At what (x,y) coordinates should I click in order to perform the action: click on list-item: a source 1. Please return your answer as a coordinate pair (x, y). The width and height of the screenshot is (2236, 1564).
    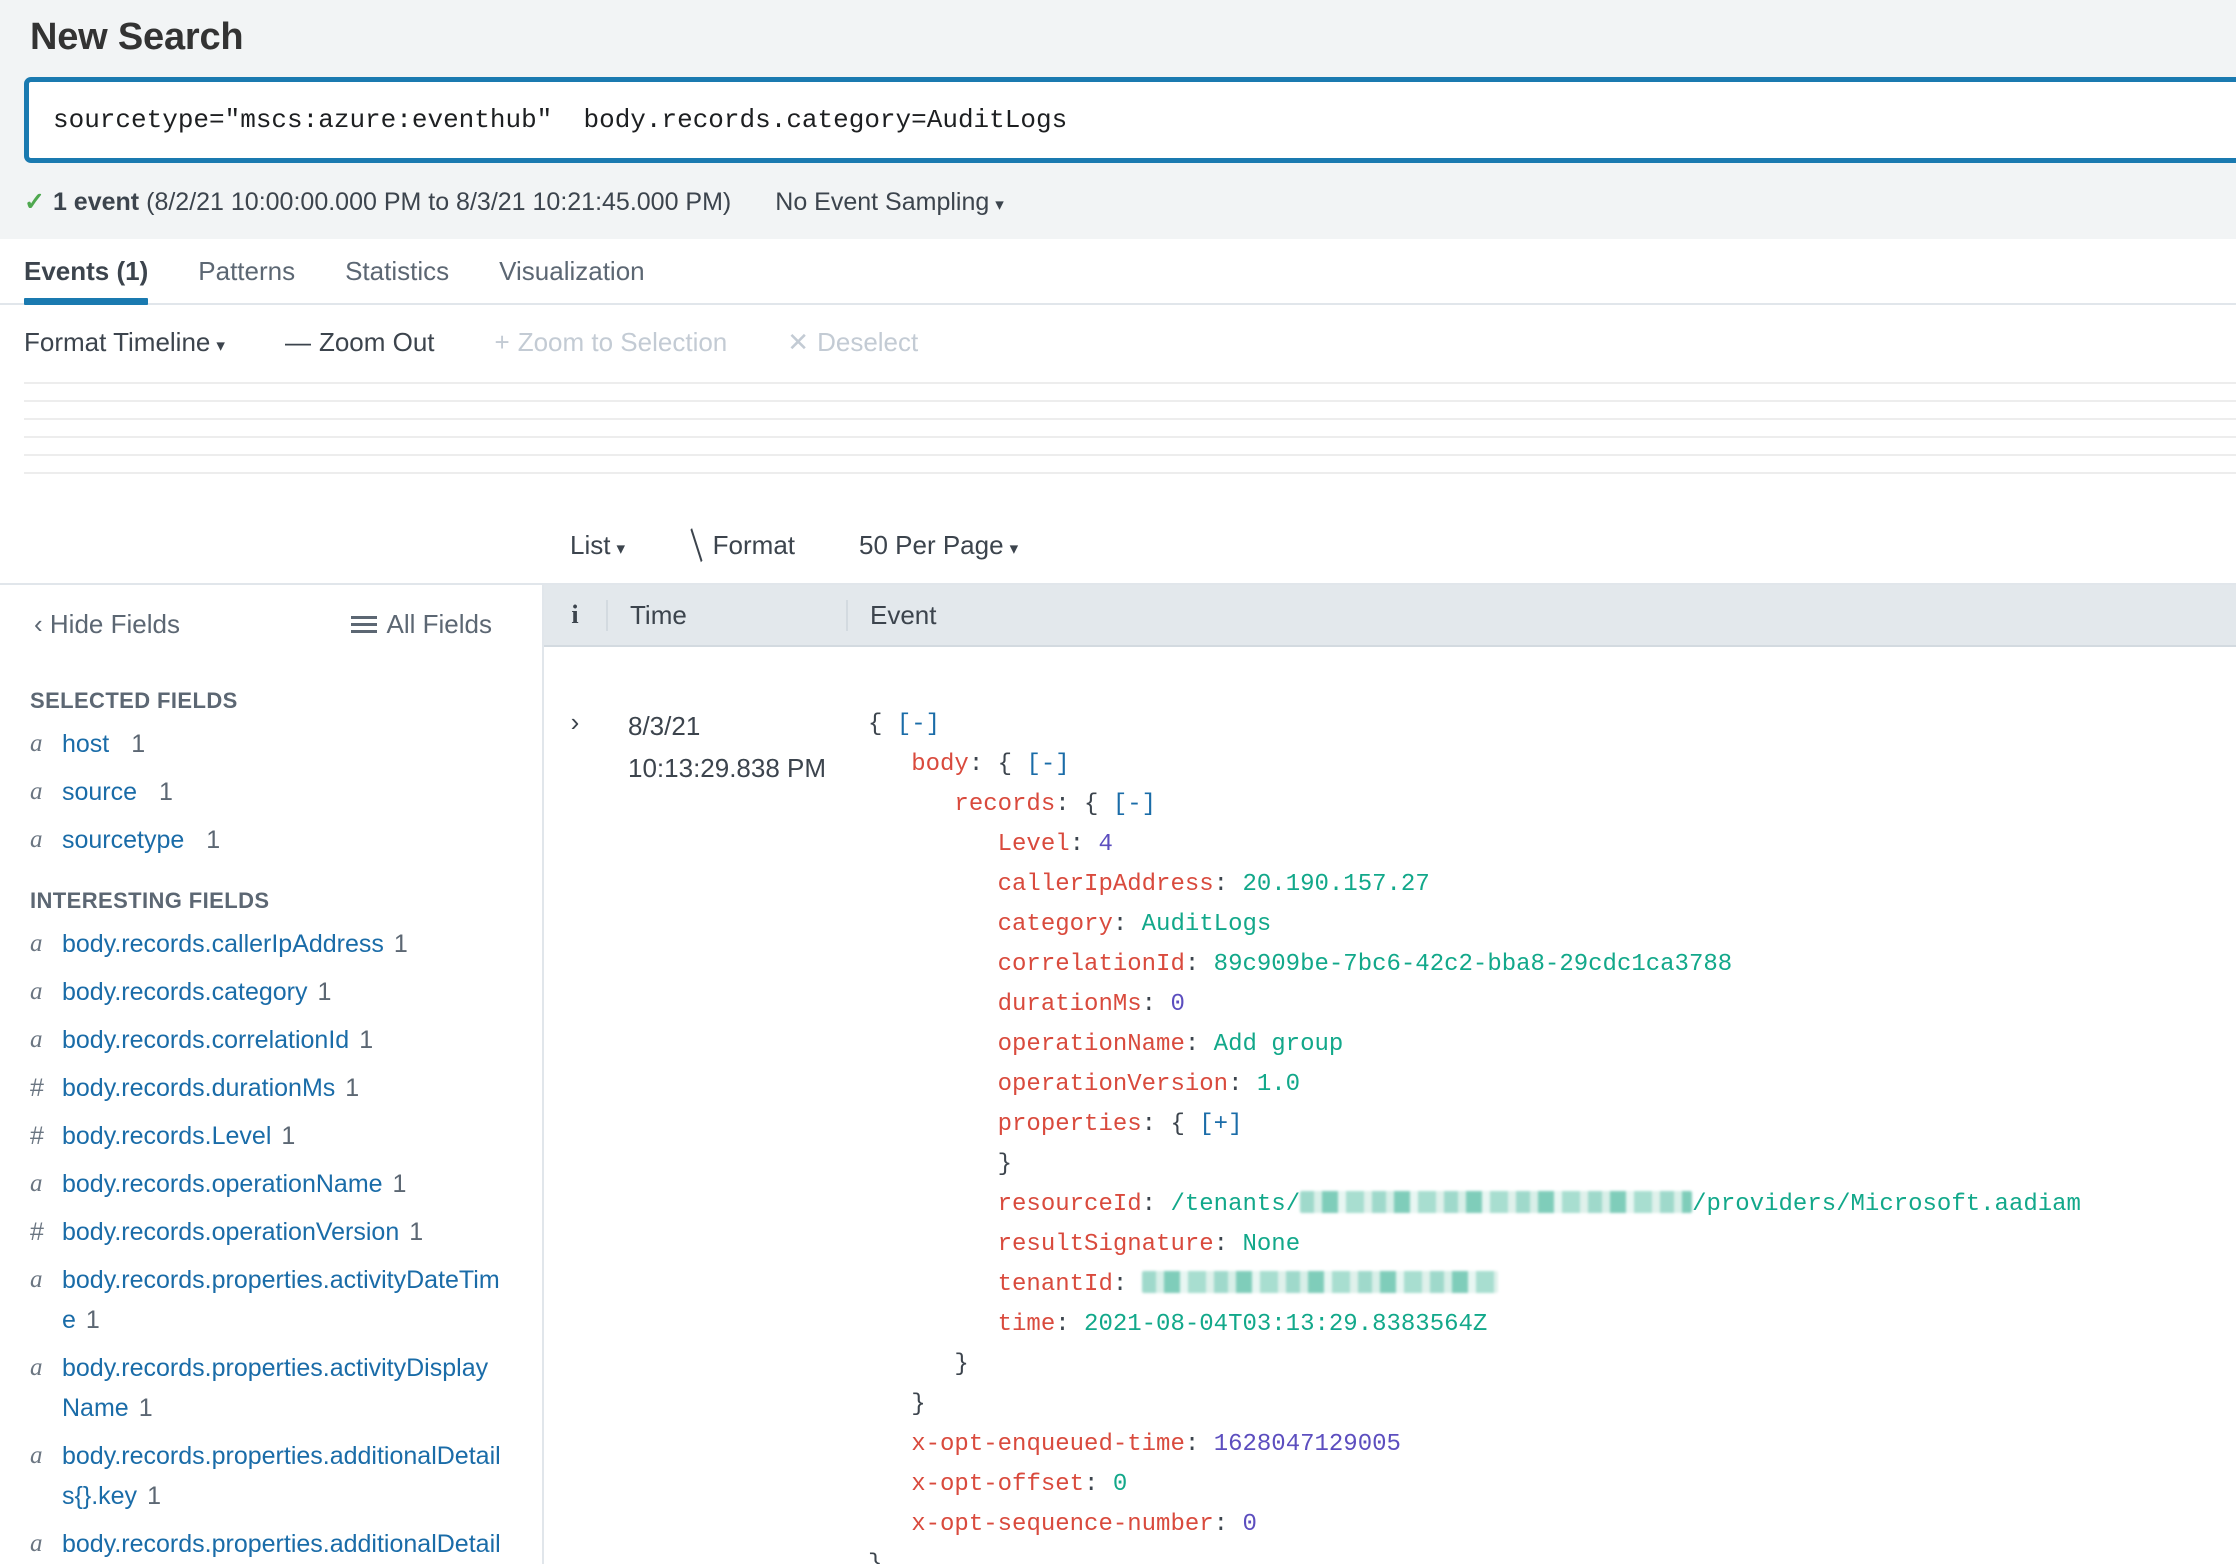
    Looking at the image, I should click on (286, 792).